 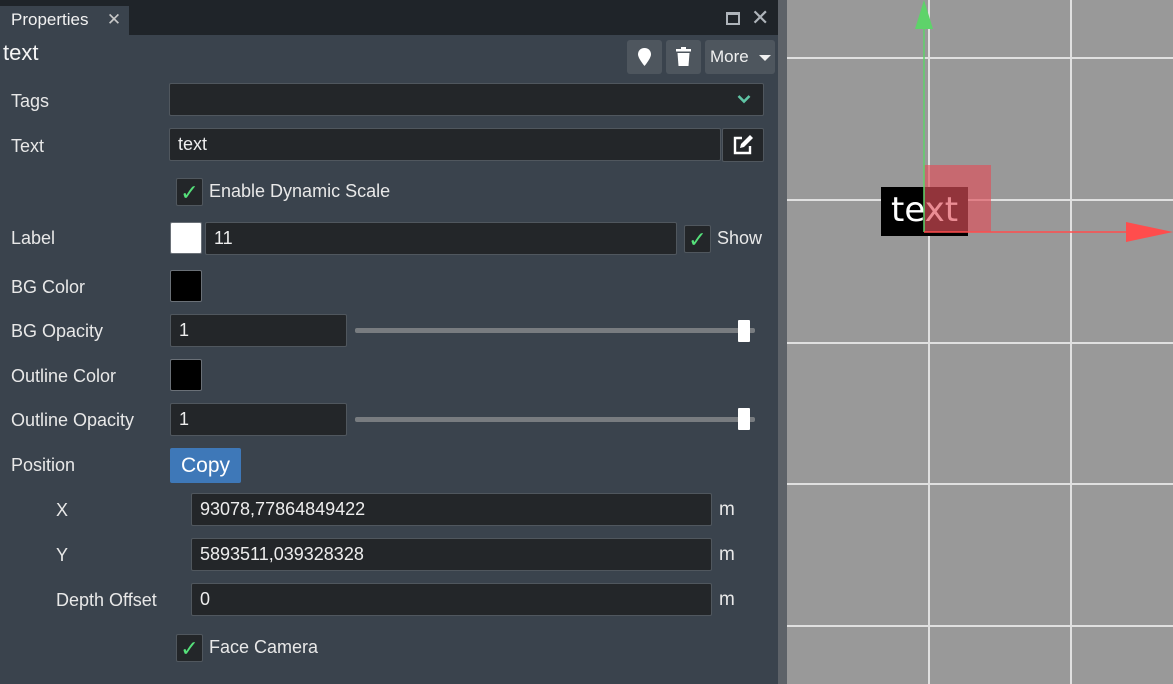 I want to click on caret-down-icon, so click(x=765, y=58).